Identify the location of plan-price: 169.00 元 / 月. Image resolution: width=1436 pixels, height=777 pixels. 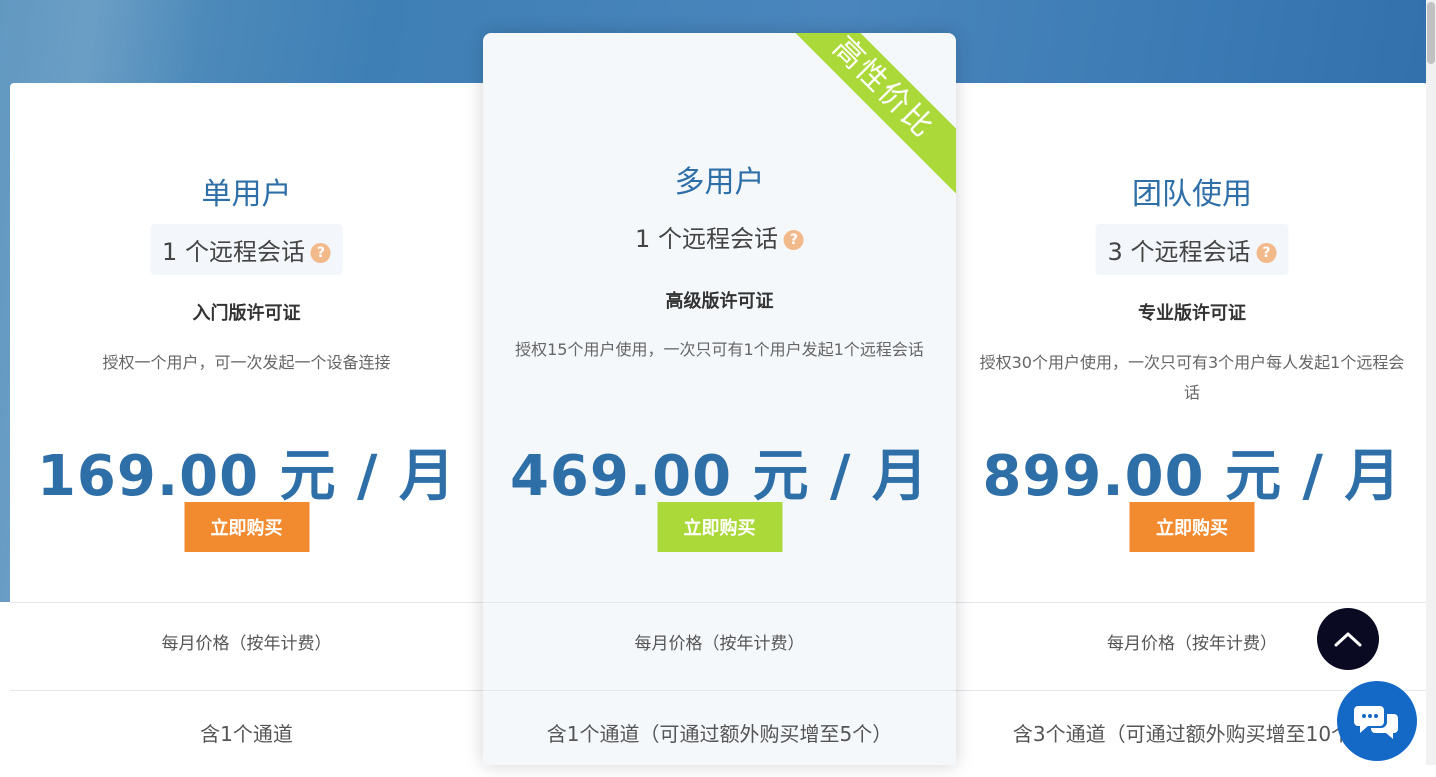
(246, 476).